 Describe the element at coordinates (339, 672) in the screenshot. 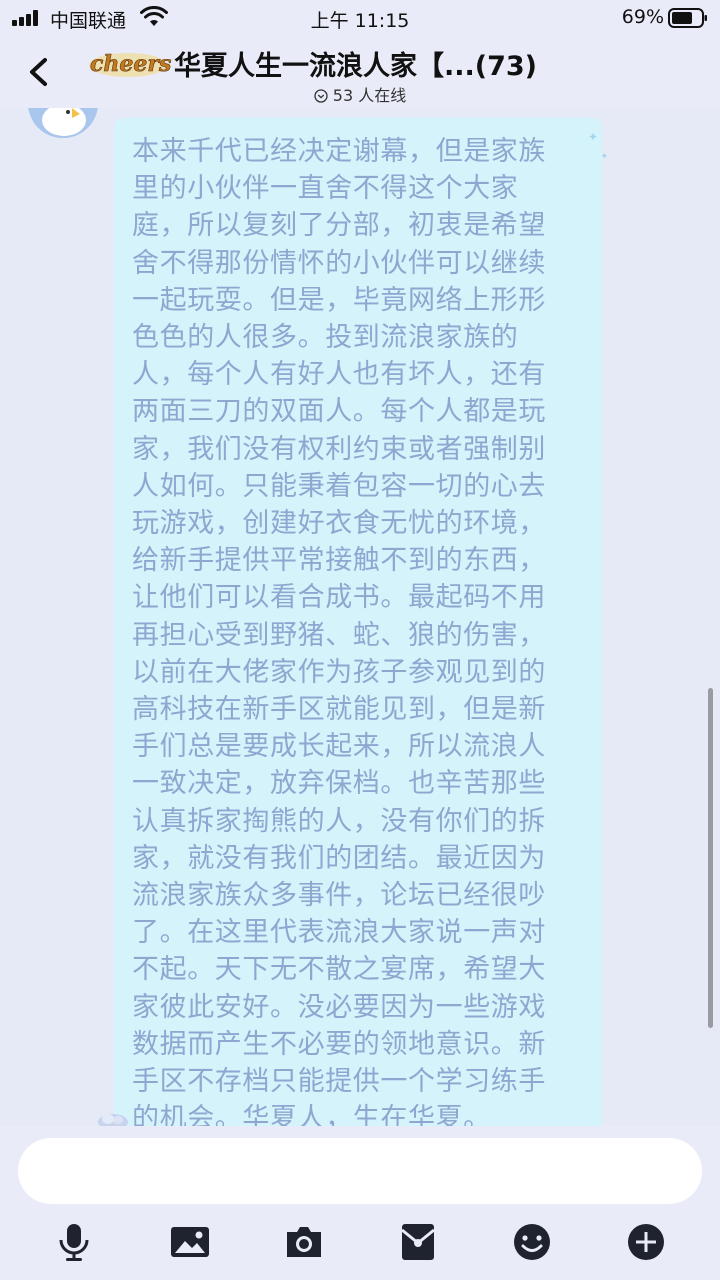

I see `message-line: 以前在大佬家作为孩子参观见到的` at that location.